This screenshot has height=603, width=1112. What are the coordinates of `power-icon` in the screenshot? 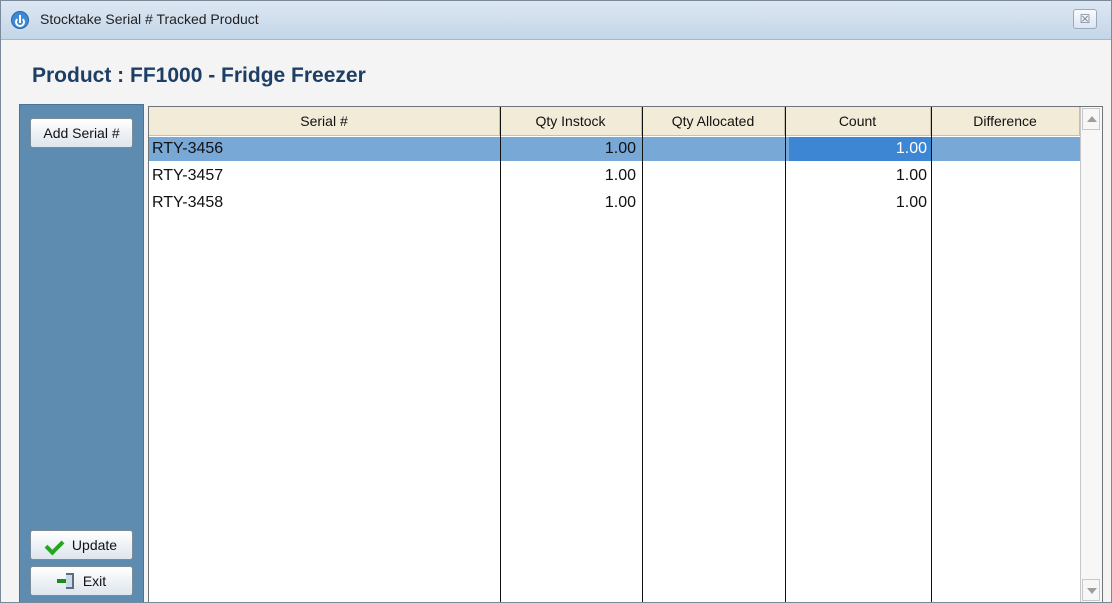 It's located at (20, 20).